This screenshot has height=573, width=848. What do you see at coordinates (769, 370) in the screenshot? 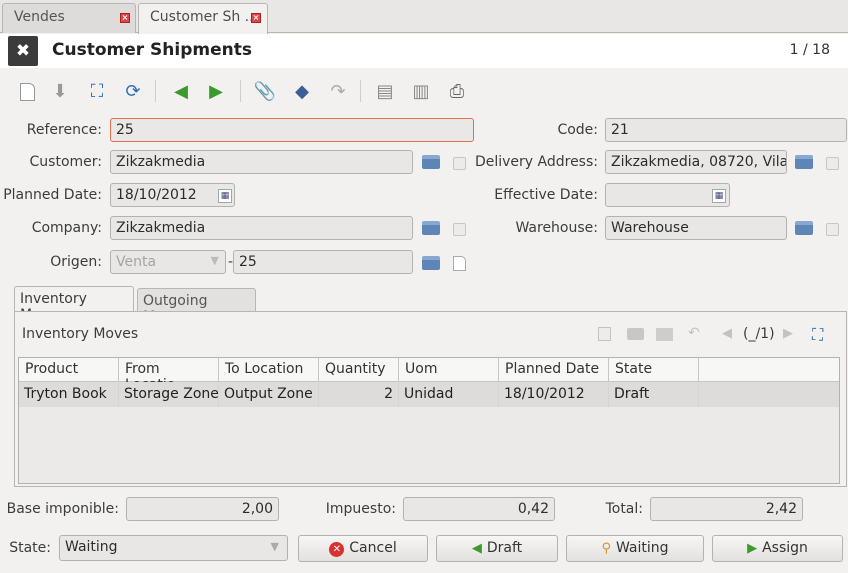
I see `column-header-filler` at bounding box center [769, 370].